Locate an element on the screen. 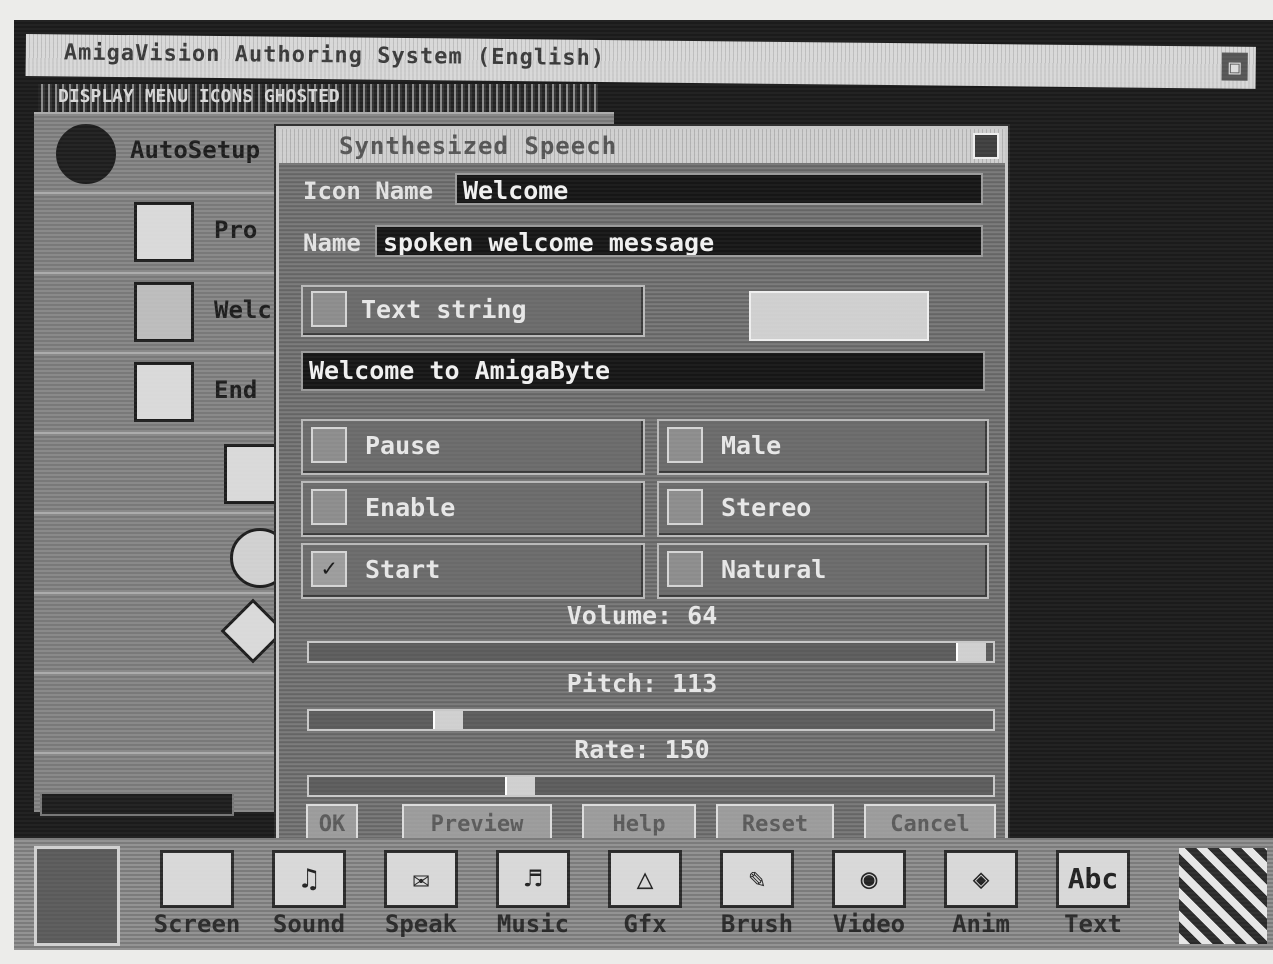 This screenshot has width=1273, height=964. name-field: spoken welcome message is located at coordinates (679, 241).